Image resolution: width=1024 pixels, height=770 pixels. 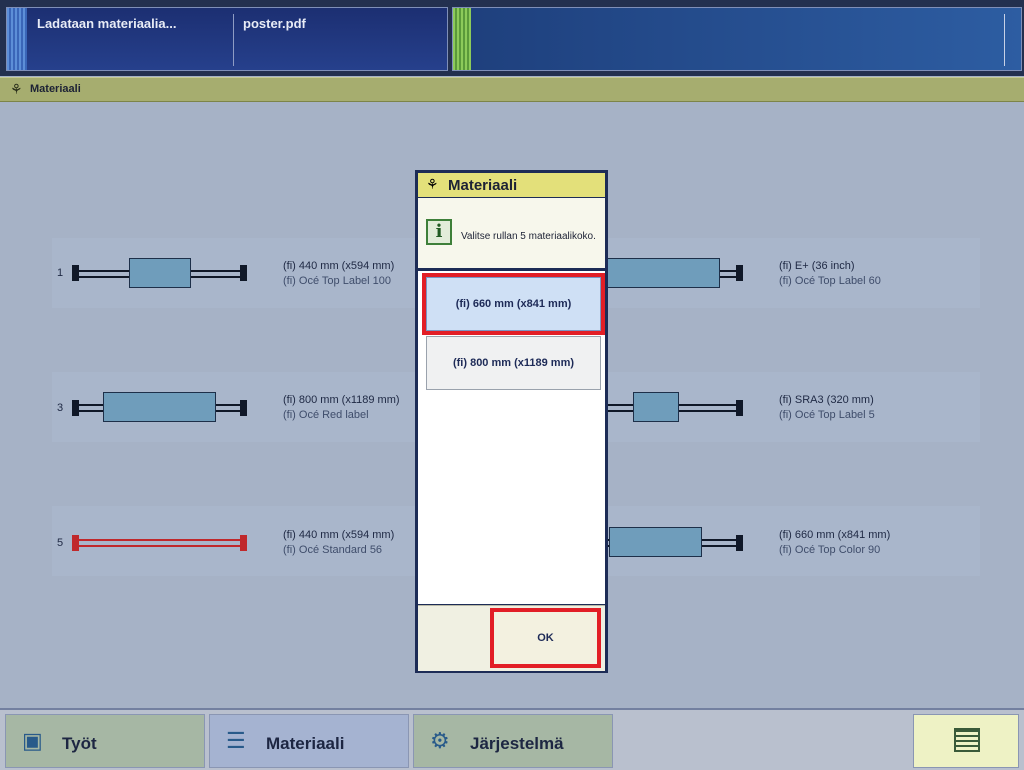 I want to click on size-option-800: (fi) 800 mm (x1189 mm), so click(x=513, y=363).